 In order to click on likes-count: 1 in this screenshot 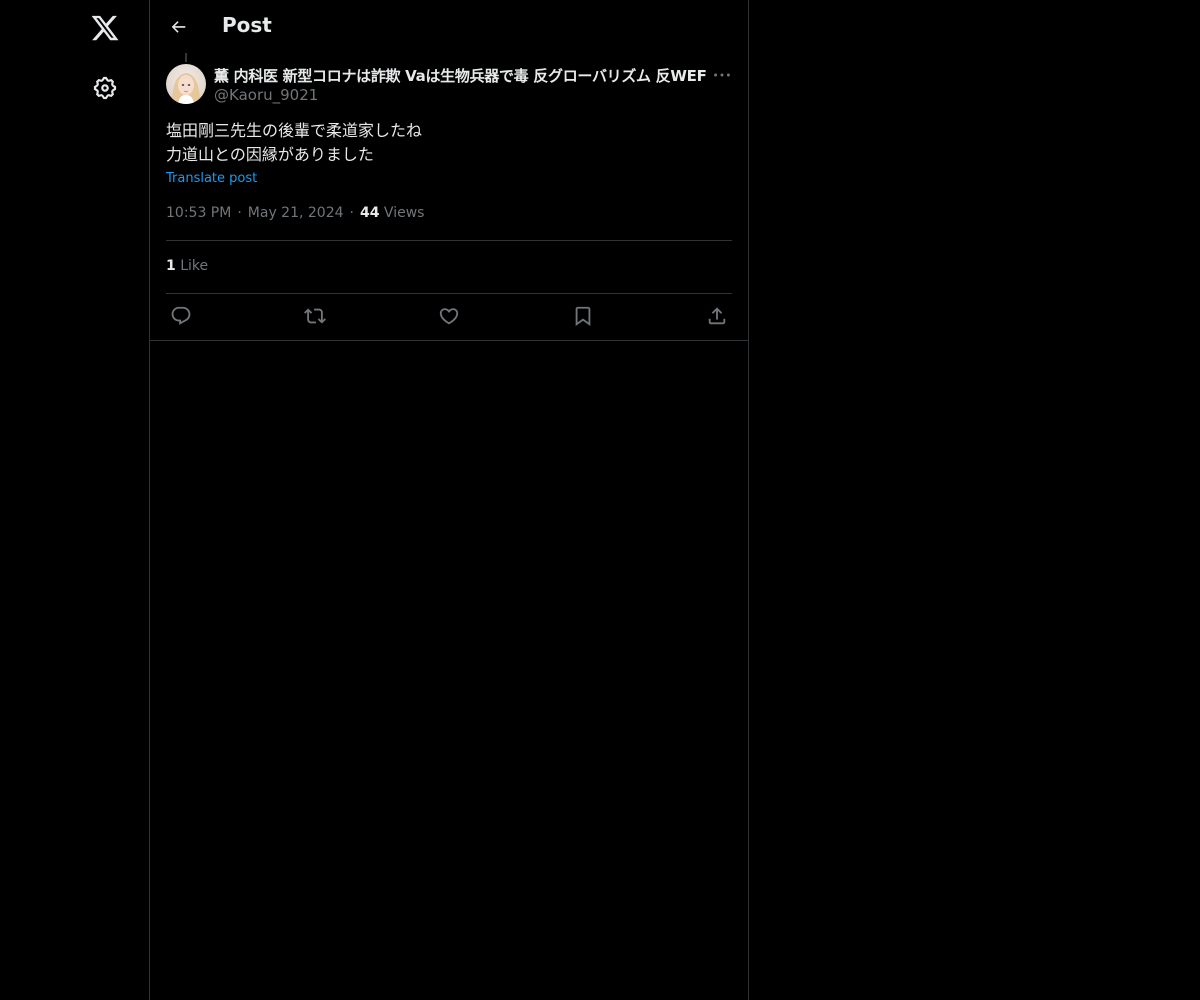, I will do `click(171, 266)`.